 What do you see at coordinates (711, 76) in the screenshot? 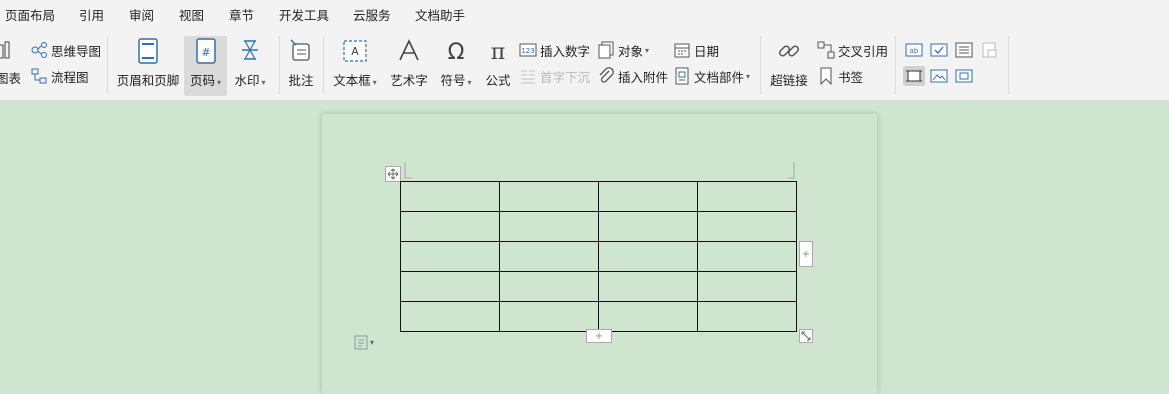
I see `docparts-button: 文档部件 ▾` at bounding box center [711, 76].